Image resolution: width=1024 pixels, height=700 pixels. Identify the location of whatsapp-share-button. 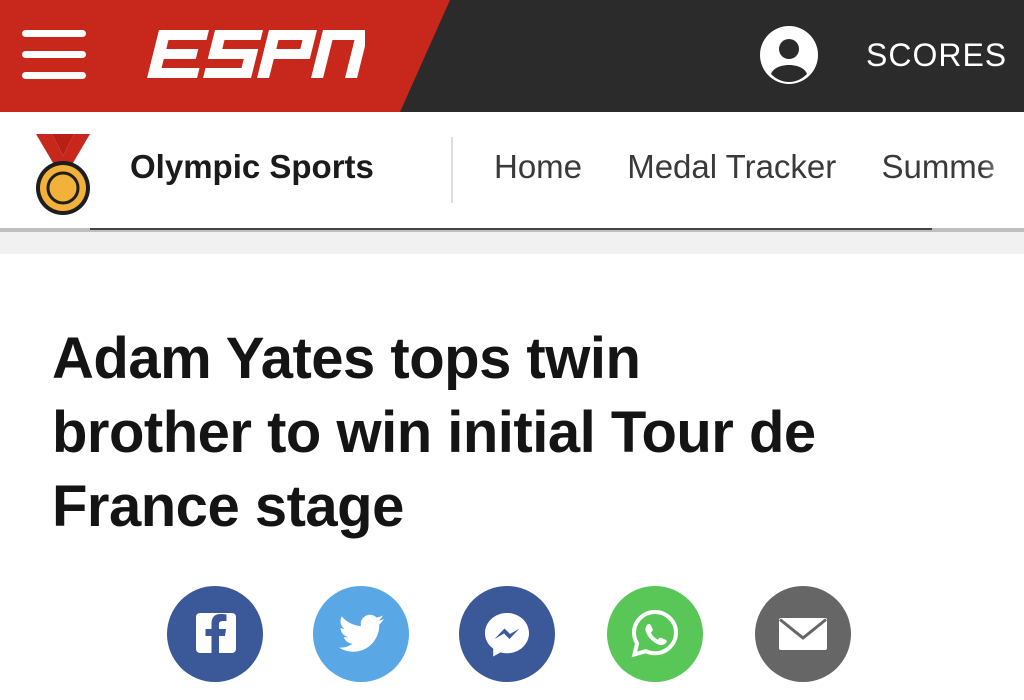
(655, 634).